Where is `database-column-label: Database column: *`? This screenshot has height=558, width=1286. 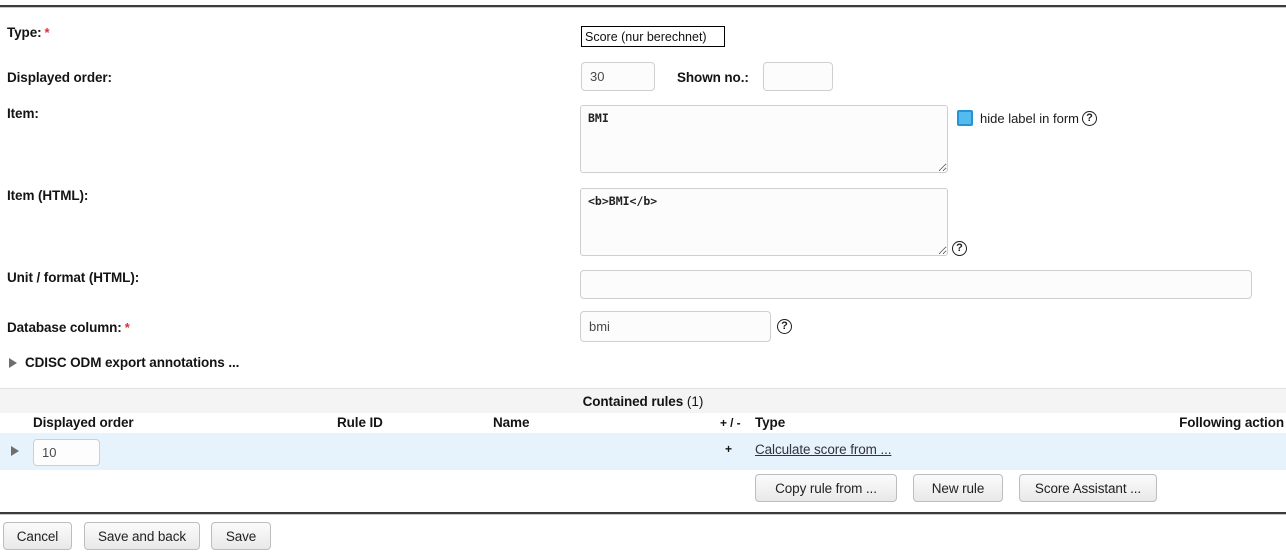
database-column-label: Database column: * is located at coordinates (68, 327).